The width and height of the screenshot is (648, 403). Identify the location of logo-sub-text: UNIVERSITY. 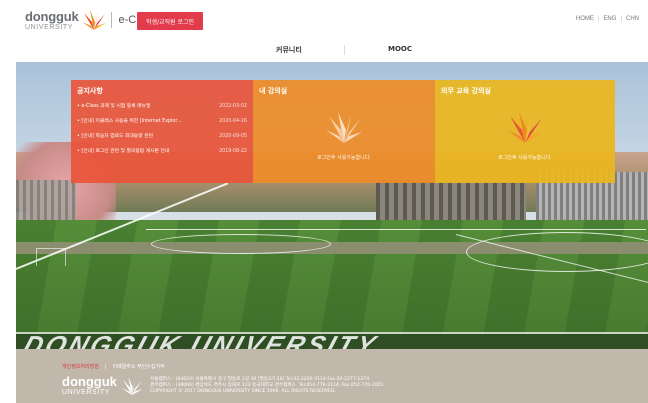
(49, 27).